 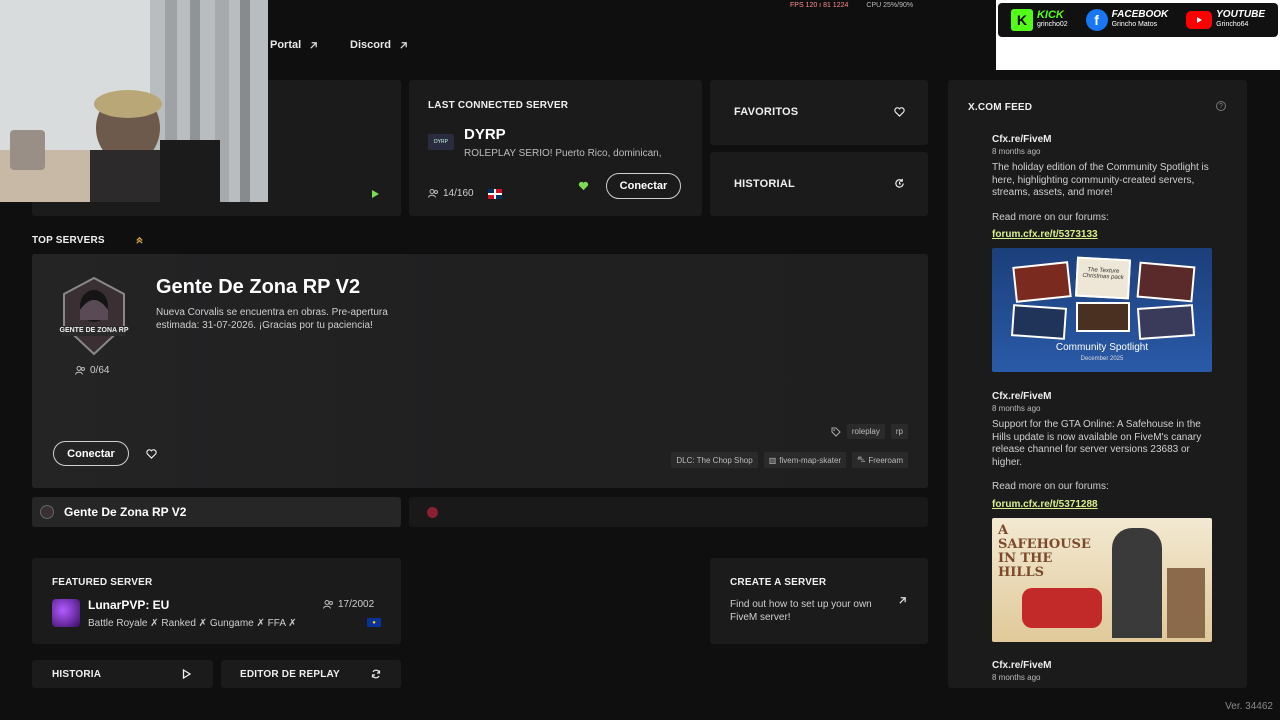 I want to click on server-tab-other, so click(x=668, y=512).